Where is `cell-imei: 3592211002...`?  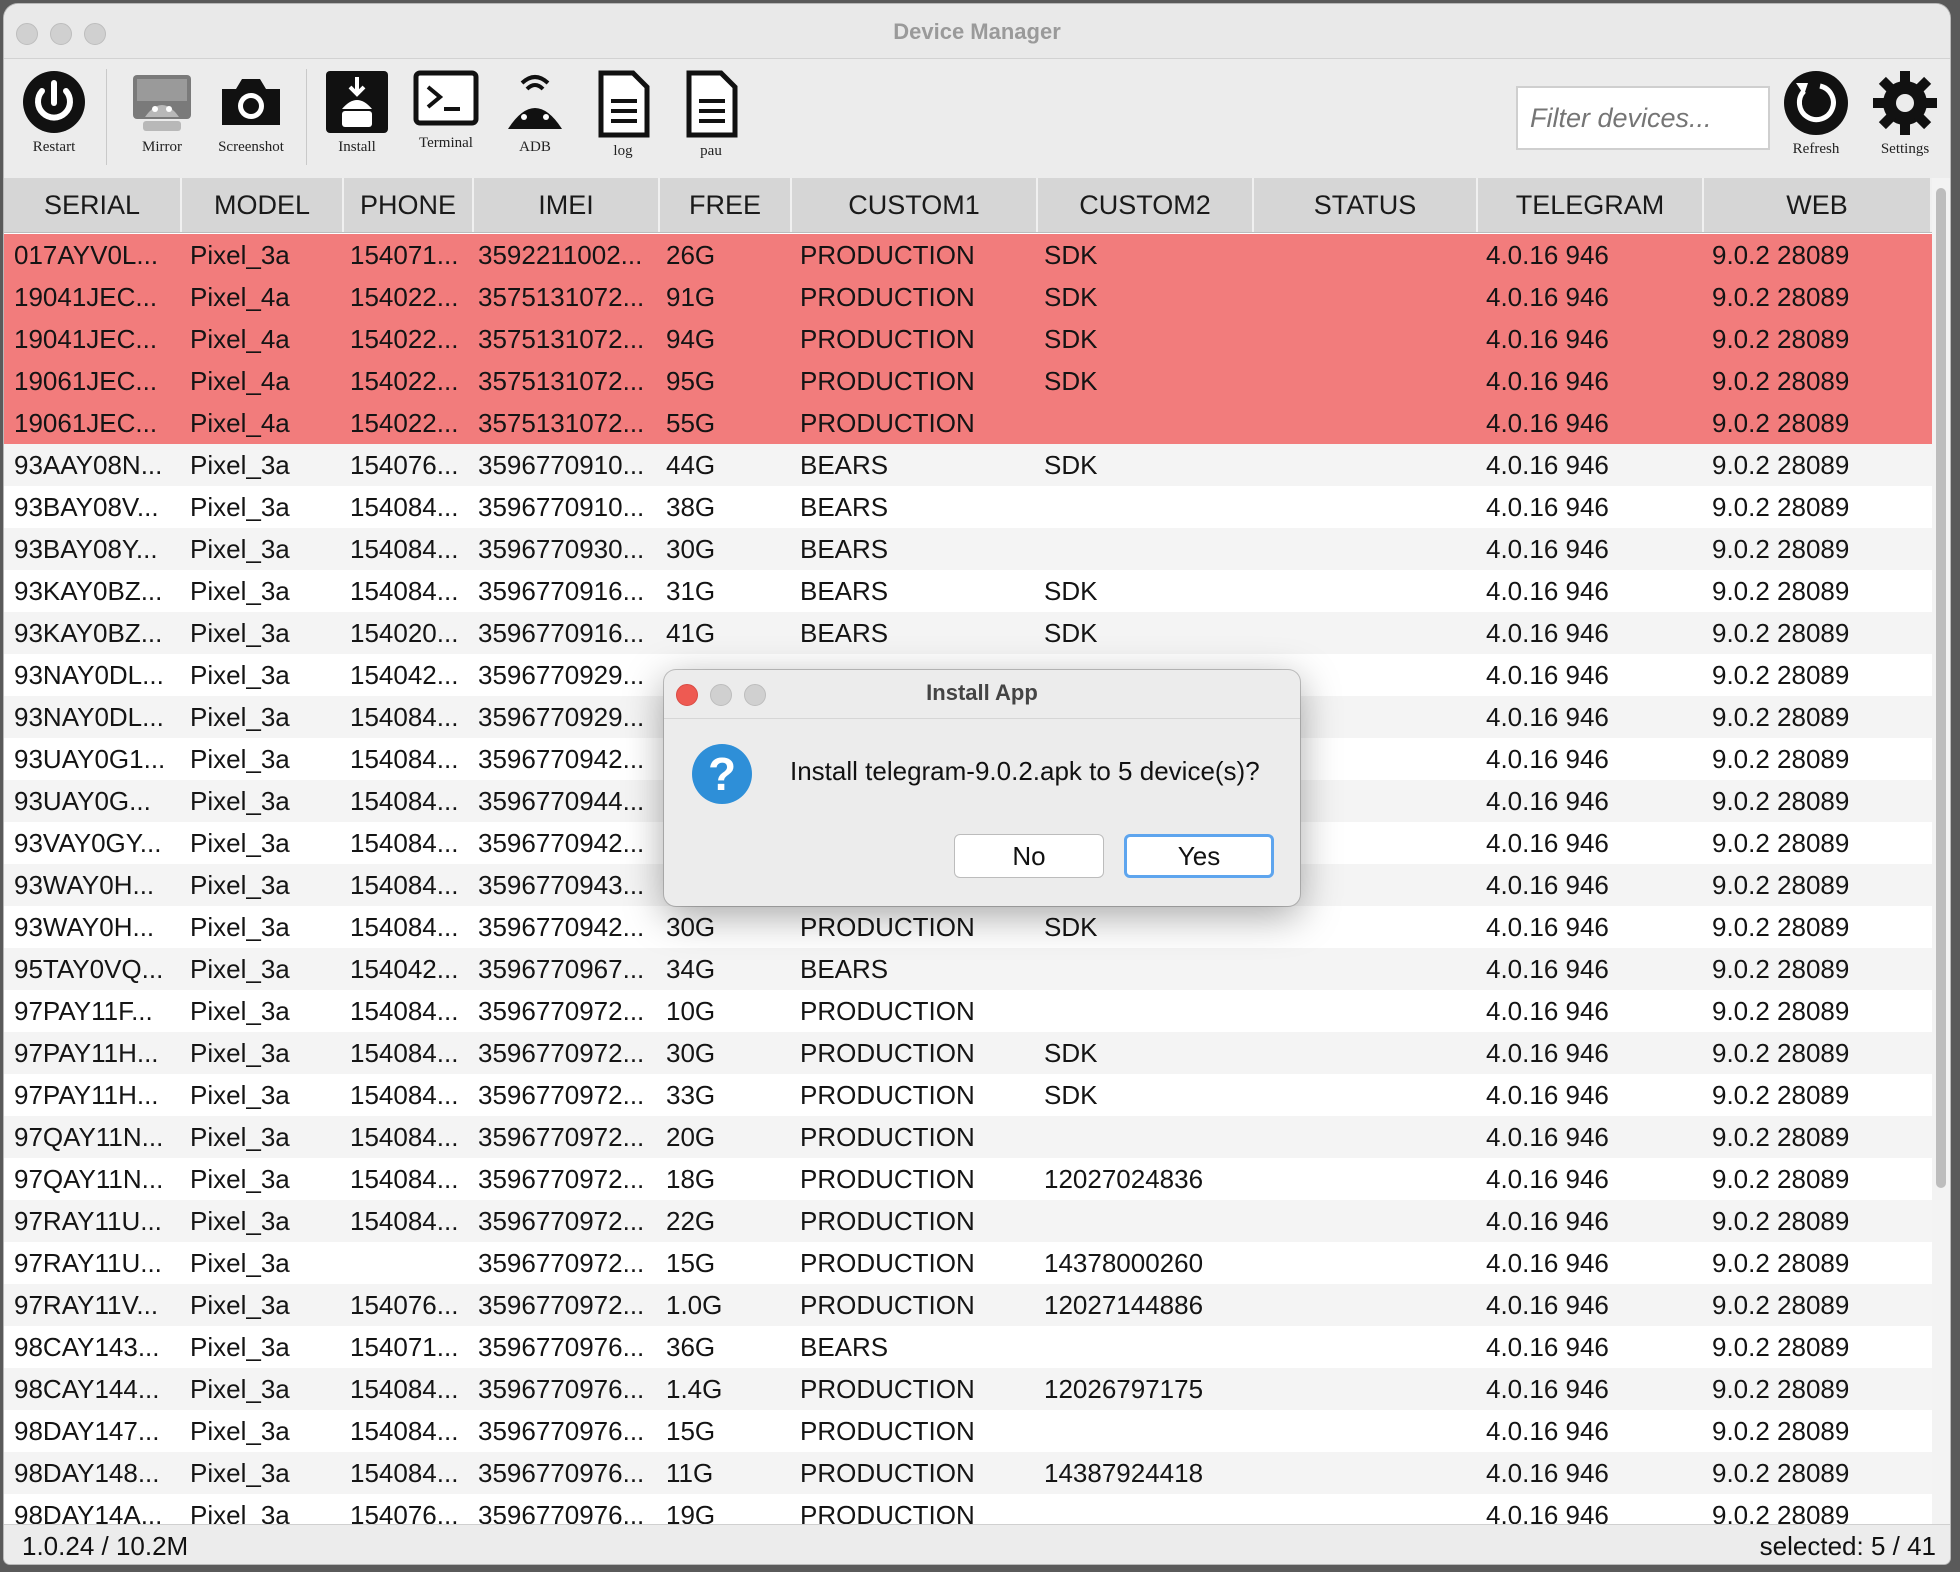 cell-imei: 3592211002... is located at coordinates (560, 255).